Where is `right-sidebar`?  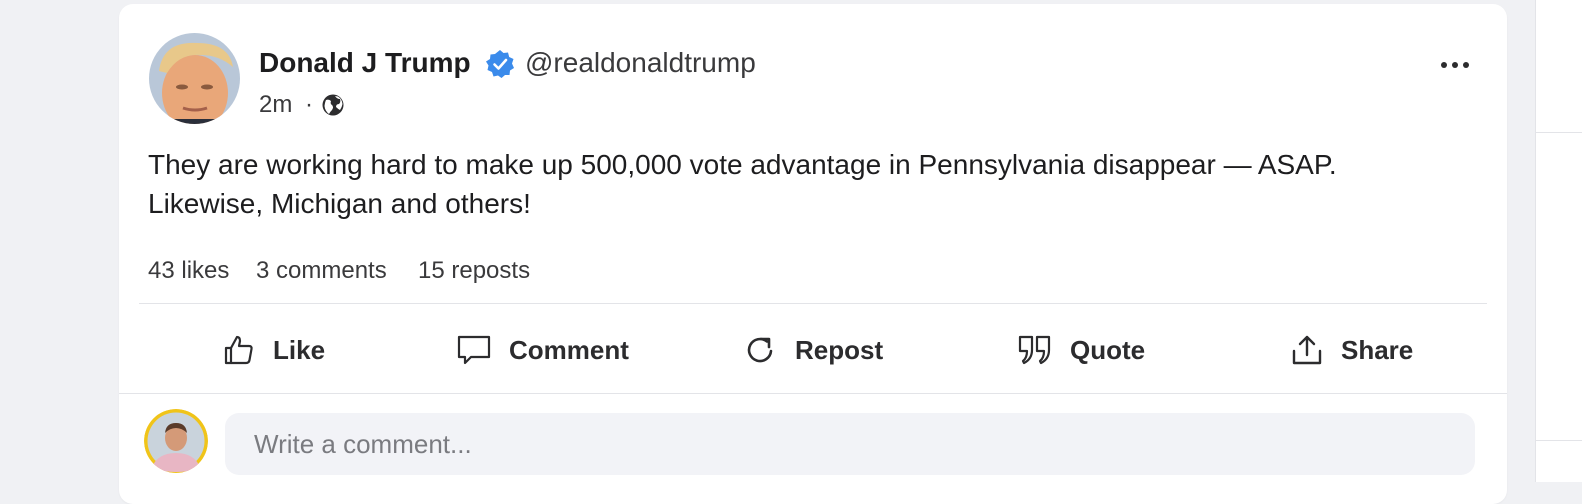
right-sidebar is located at coordinates (1558, 241).